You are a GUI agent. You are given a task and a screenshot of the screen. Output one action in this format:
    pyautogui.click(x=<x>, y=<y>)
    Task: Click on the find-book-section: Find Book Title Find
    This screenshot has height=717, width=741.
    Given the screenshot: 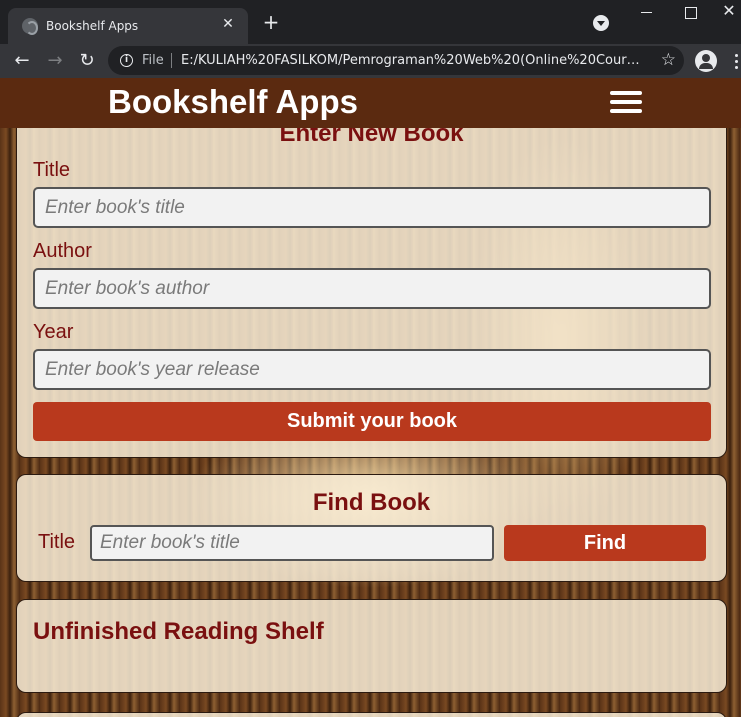 What is the action you would take?
    pyautogui.click(x=371, y=528)
    